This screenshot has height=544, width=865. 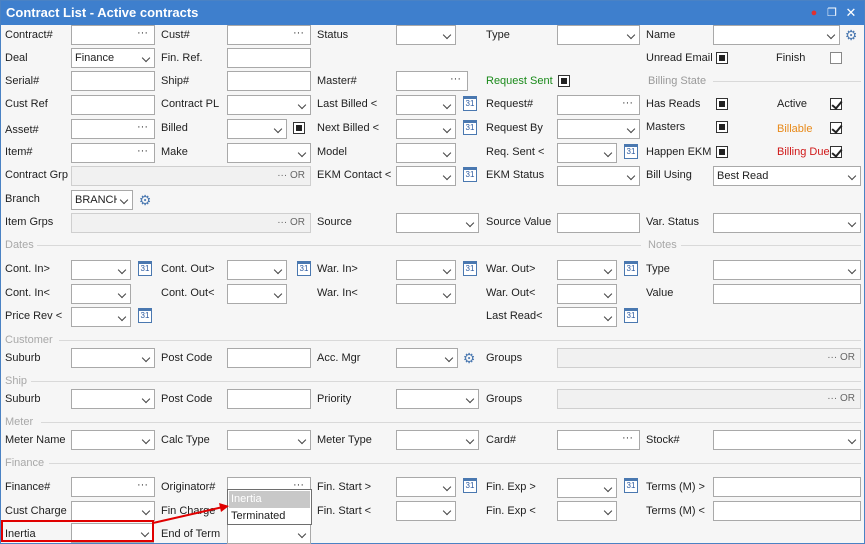 I want to click on label-meter-name: Meter Name, so click(x=35, y=440).